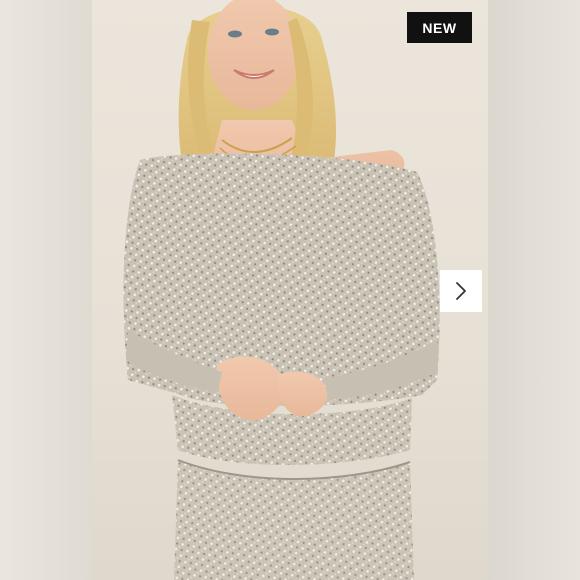  I want to click on carousel-next-button, so click(461, 291).